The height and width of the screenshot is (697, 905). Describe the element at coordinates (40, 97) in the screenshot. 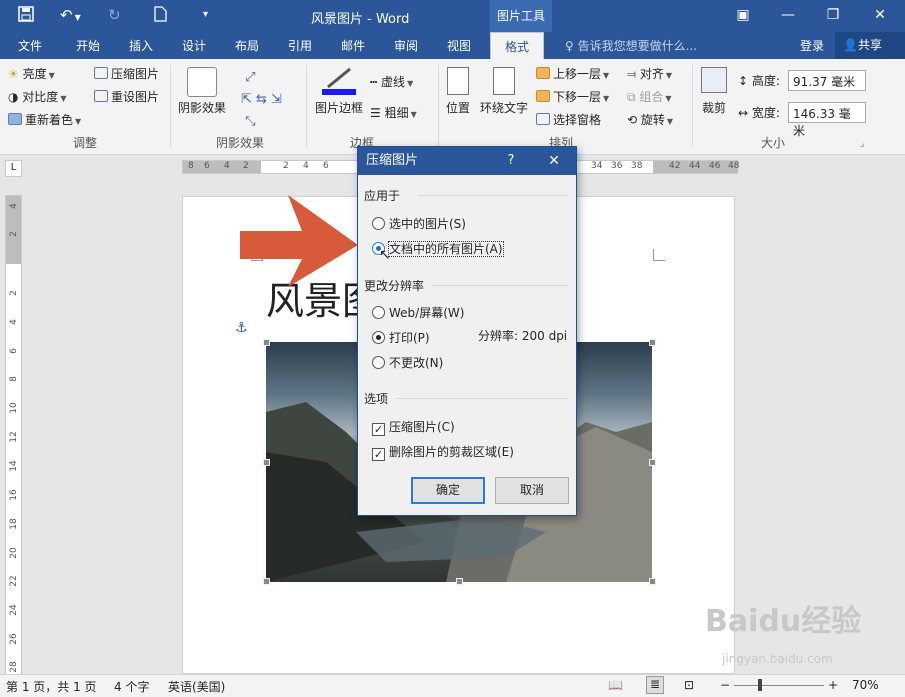

I see `contrast-label: 对比度` at that location.